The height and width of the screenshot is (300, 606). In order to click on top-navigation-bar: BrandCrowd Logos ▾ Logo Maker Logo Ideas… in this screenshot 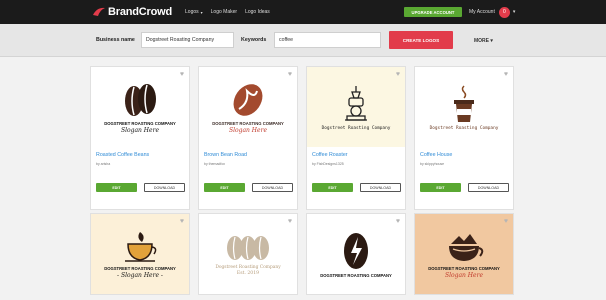, I will do `click(303, 12)`.